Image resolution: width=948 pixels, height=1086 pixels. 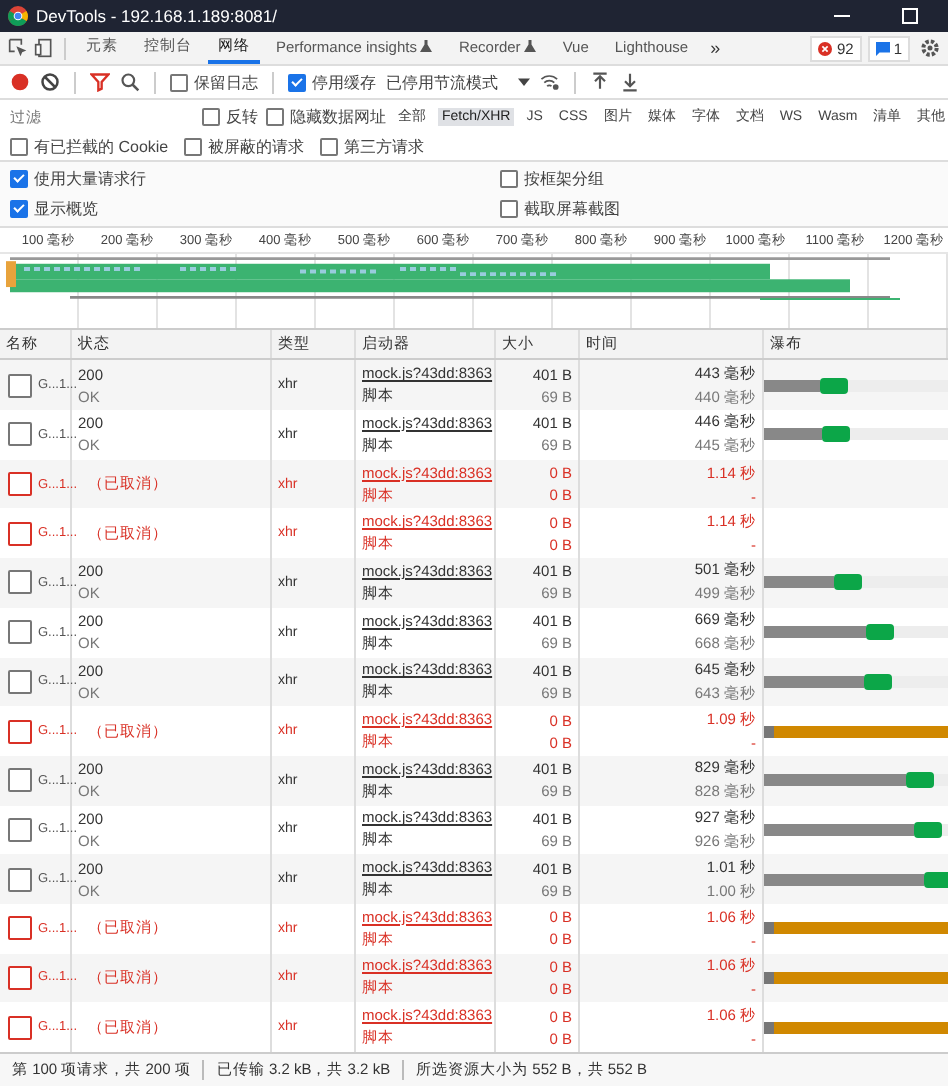 I want to click on checkbox-label: 显示概览, so click(x=66, y=209).